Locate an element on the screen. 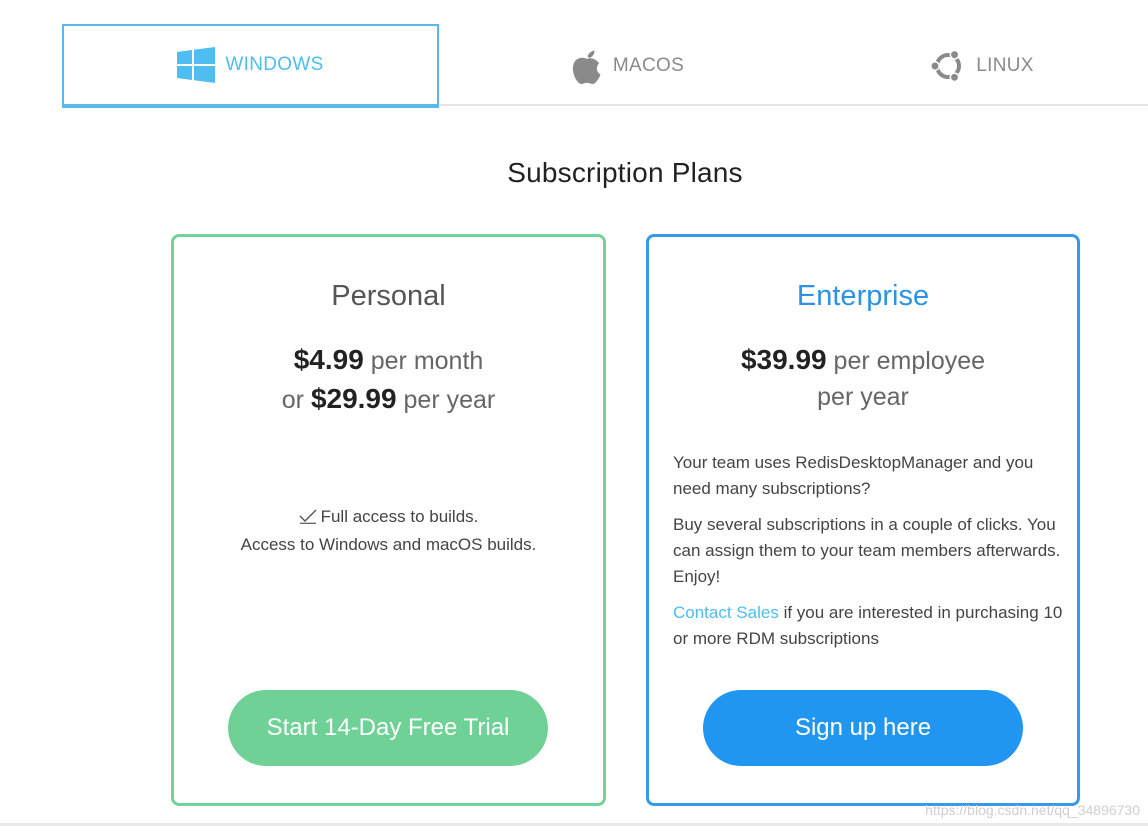  price-employee: $39.99 per employee is located at coordinates (863, 360).